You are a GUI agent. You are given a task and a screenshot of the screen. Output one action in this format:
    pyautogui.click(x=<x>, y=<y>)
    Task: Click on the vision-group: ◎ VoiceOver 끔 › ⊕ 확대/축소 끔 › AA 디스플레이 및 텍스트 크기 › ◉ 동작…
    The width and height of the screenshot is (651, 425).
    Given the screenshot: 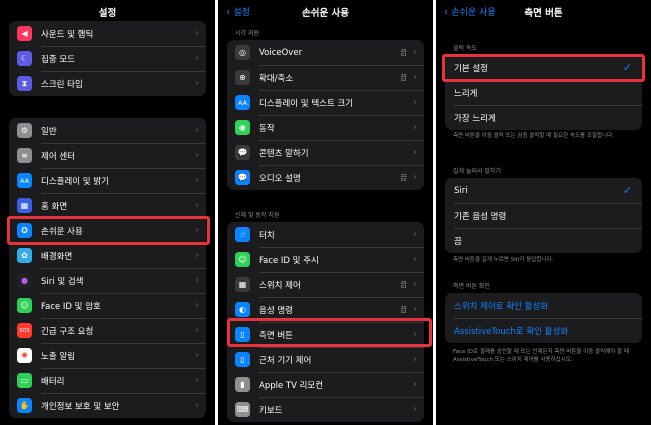 What is the action you would take?
    pyautogui.click(x=325, y=115)
    